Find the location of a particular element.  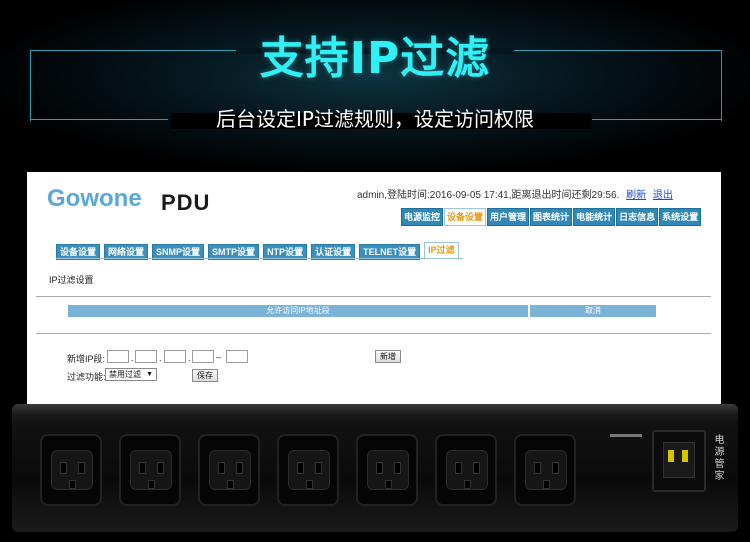

gowone-logo: Gowone is located at coordinates (94, 198).